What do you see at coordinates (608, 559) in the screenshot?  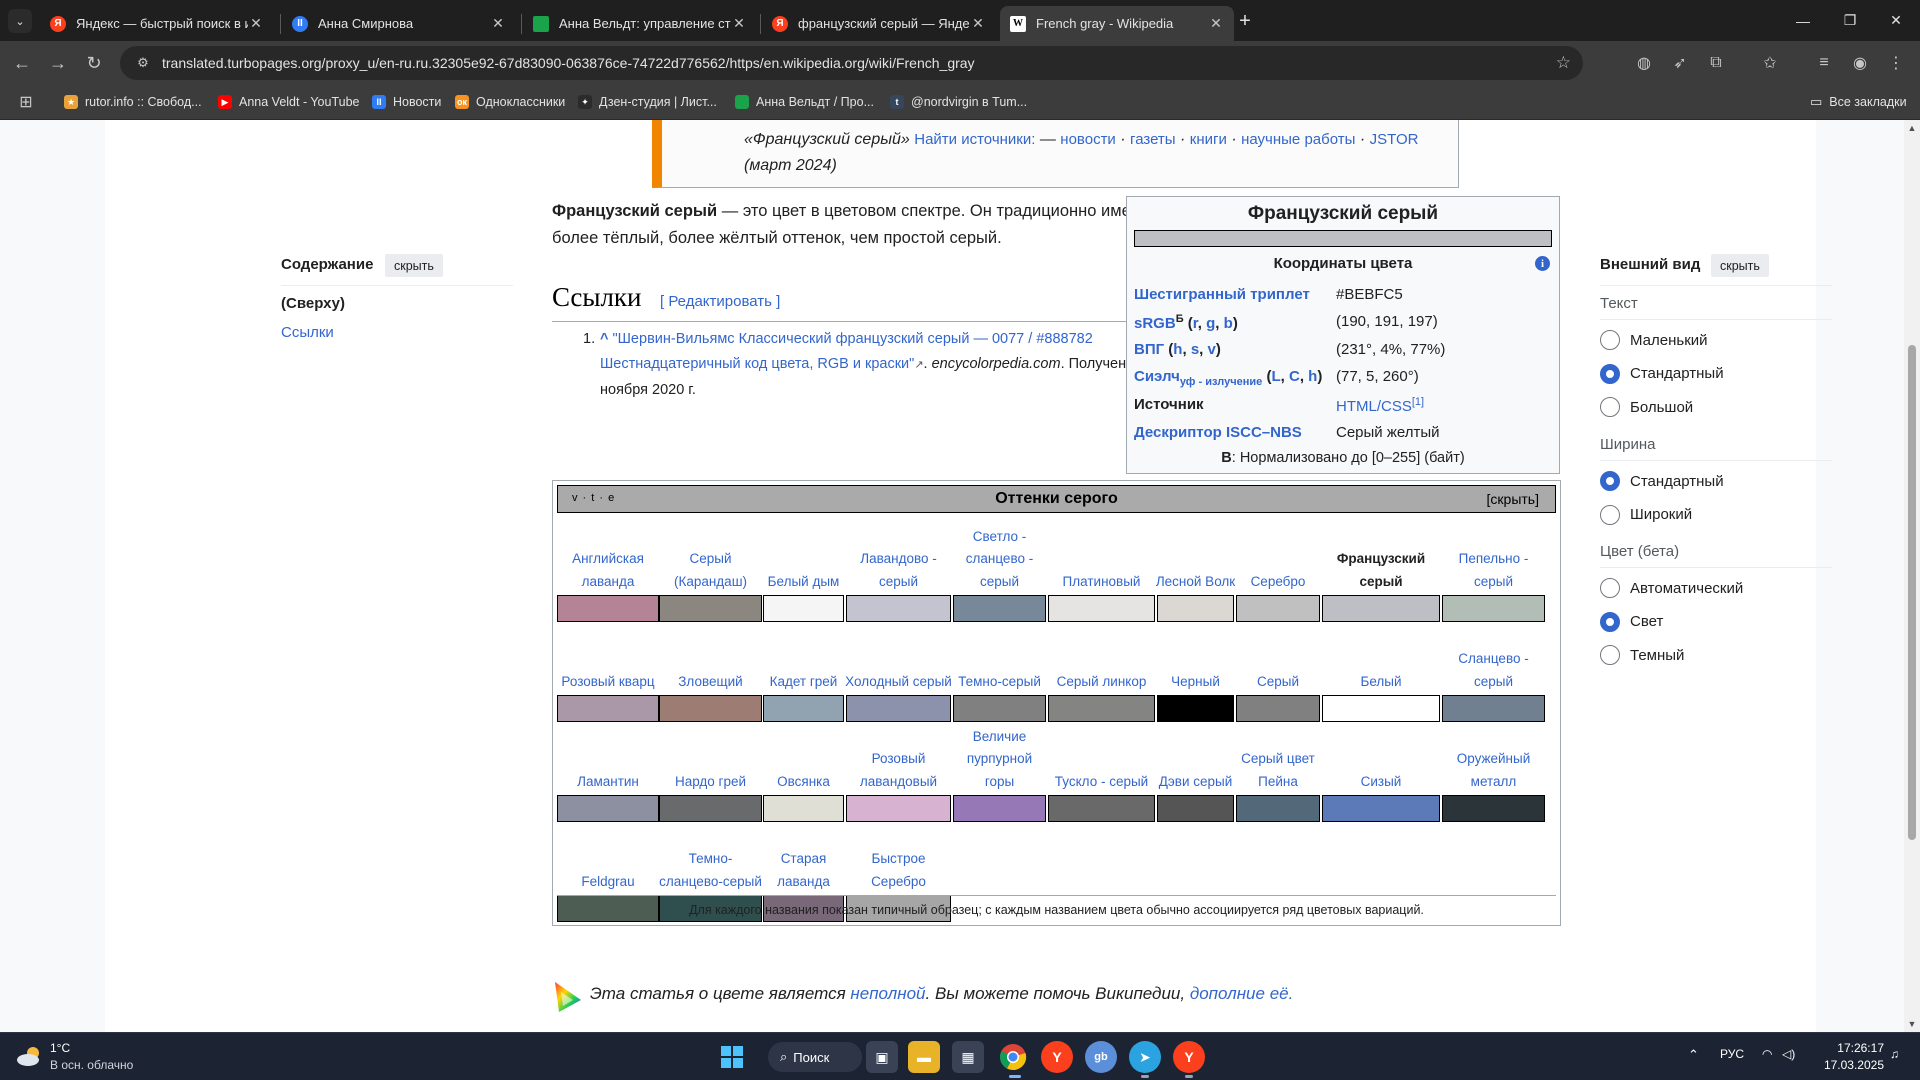 I see `navbox-color-link: Английская лаванда` at bounding box center [608, 559].